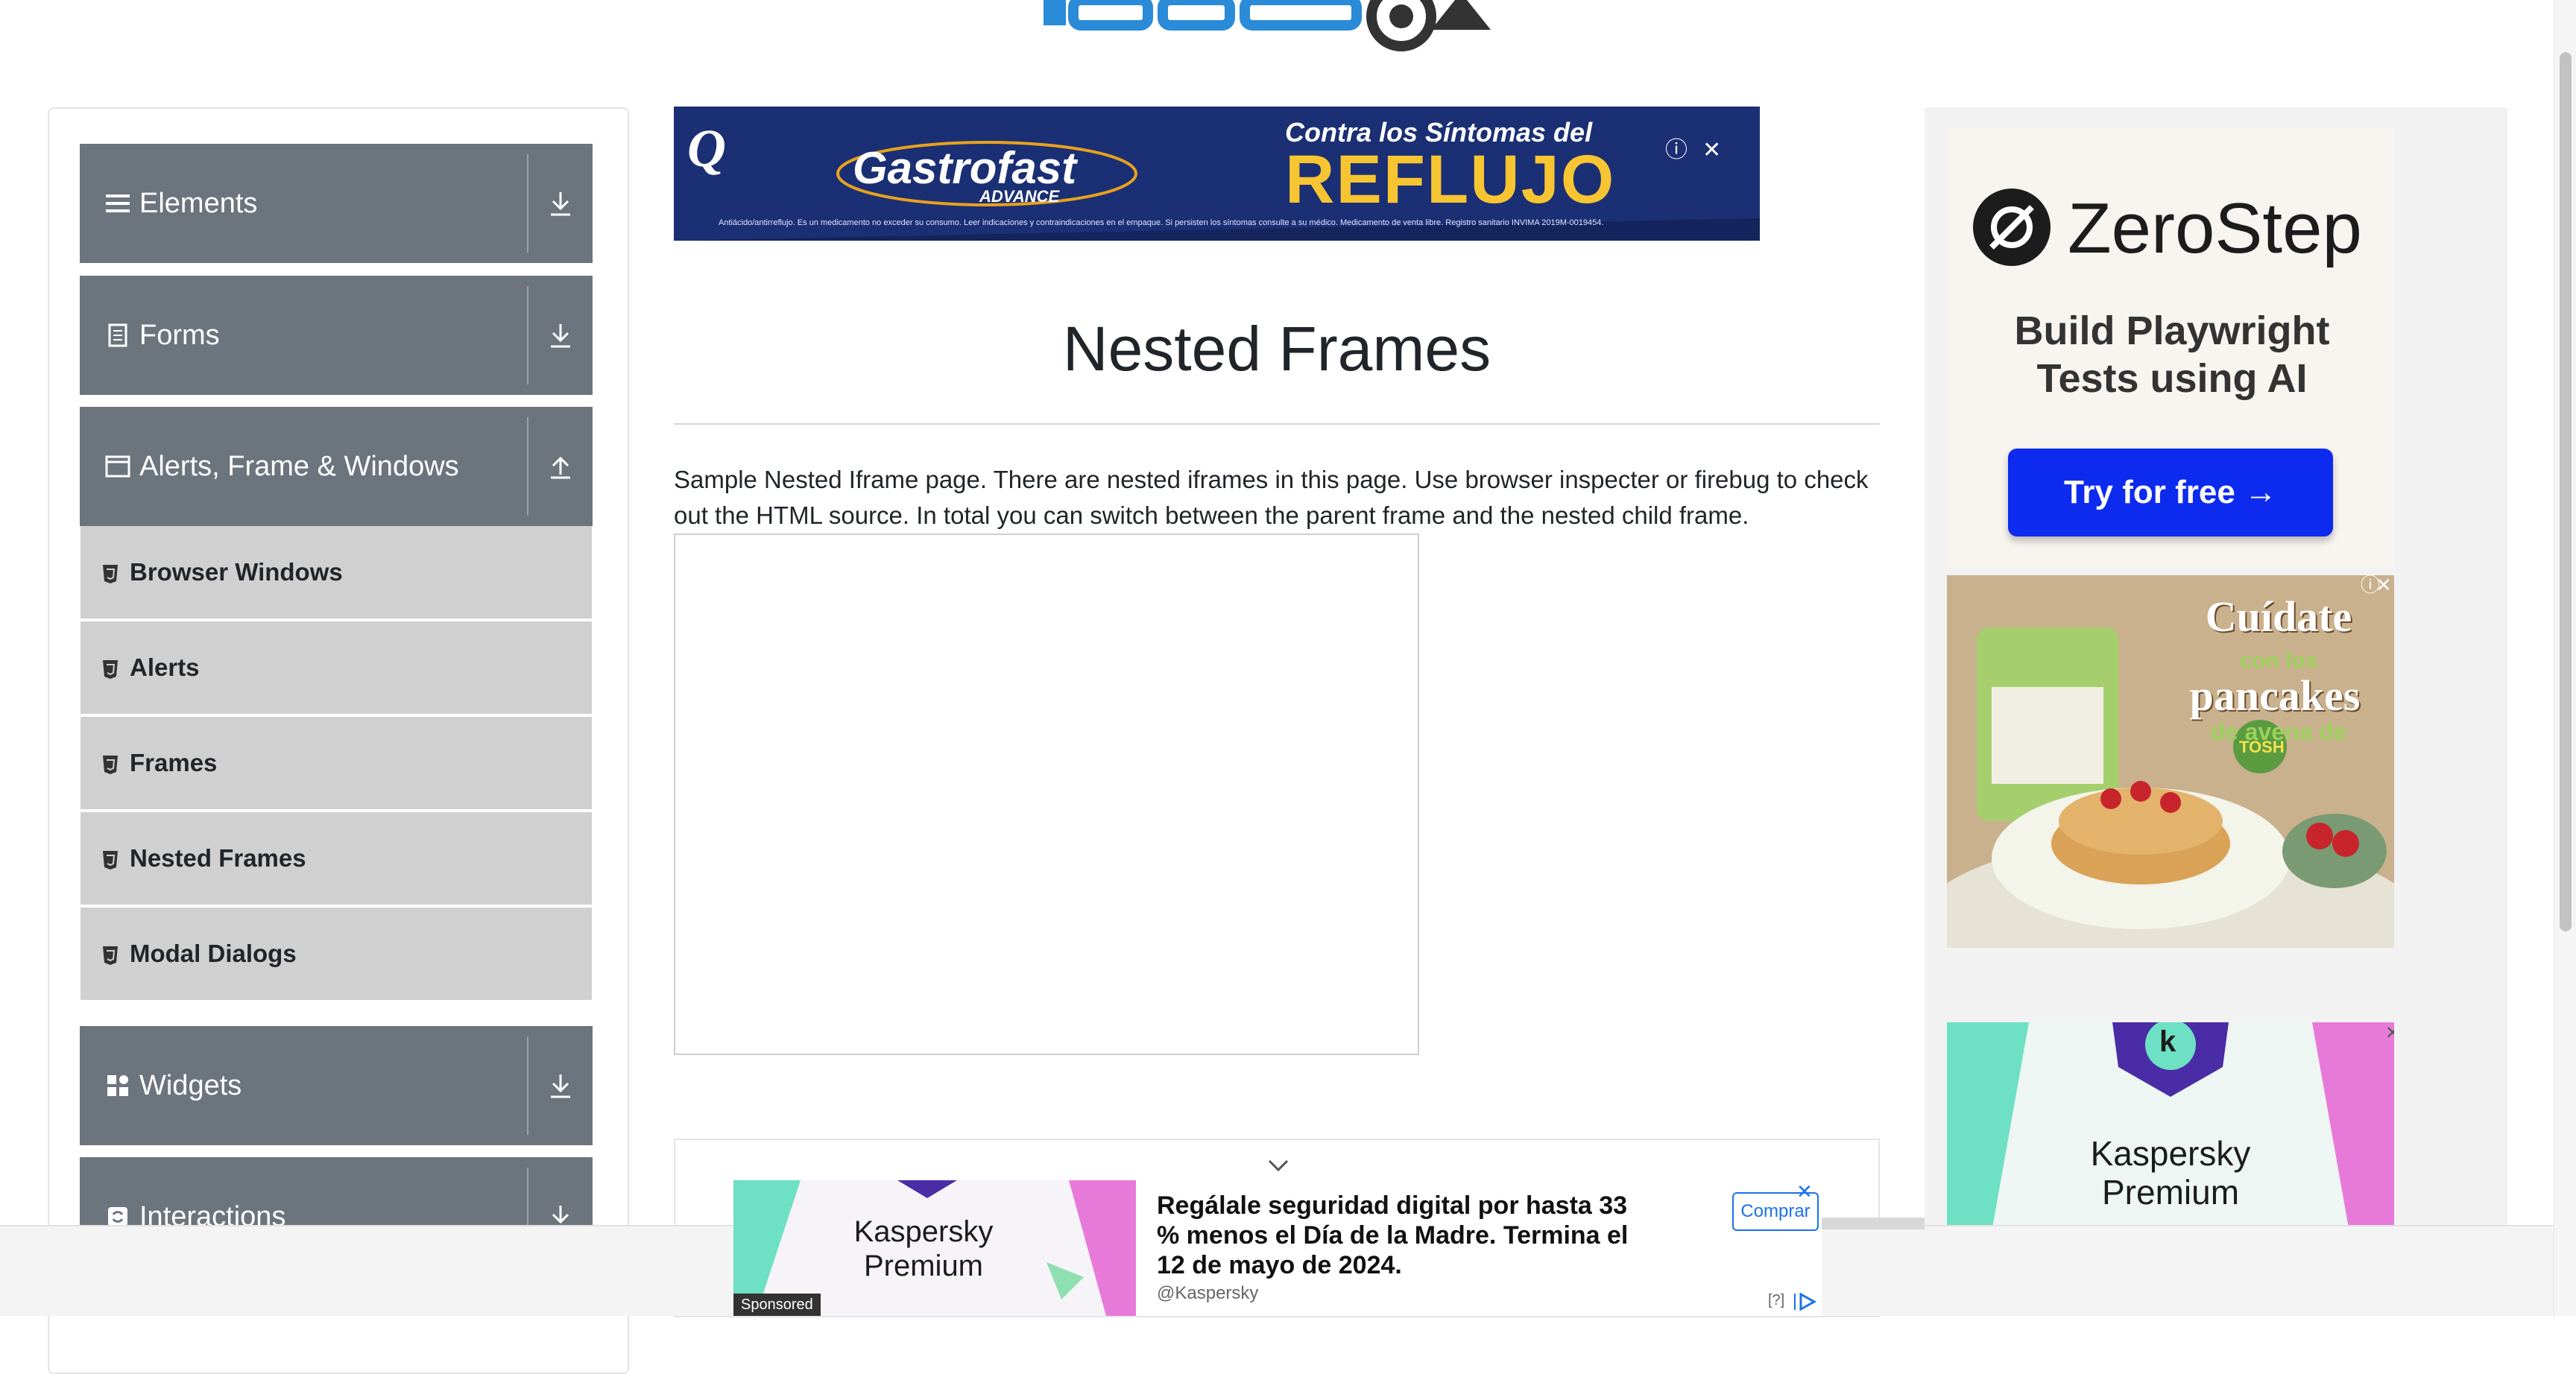  What do you see at coordinates (336, 1085) in the screenshot?
I see `group-widgets: Widgets` at bounding box center [336, 1085].